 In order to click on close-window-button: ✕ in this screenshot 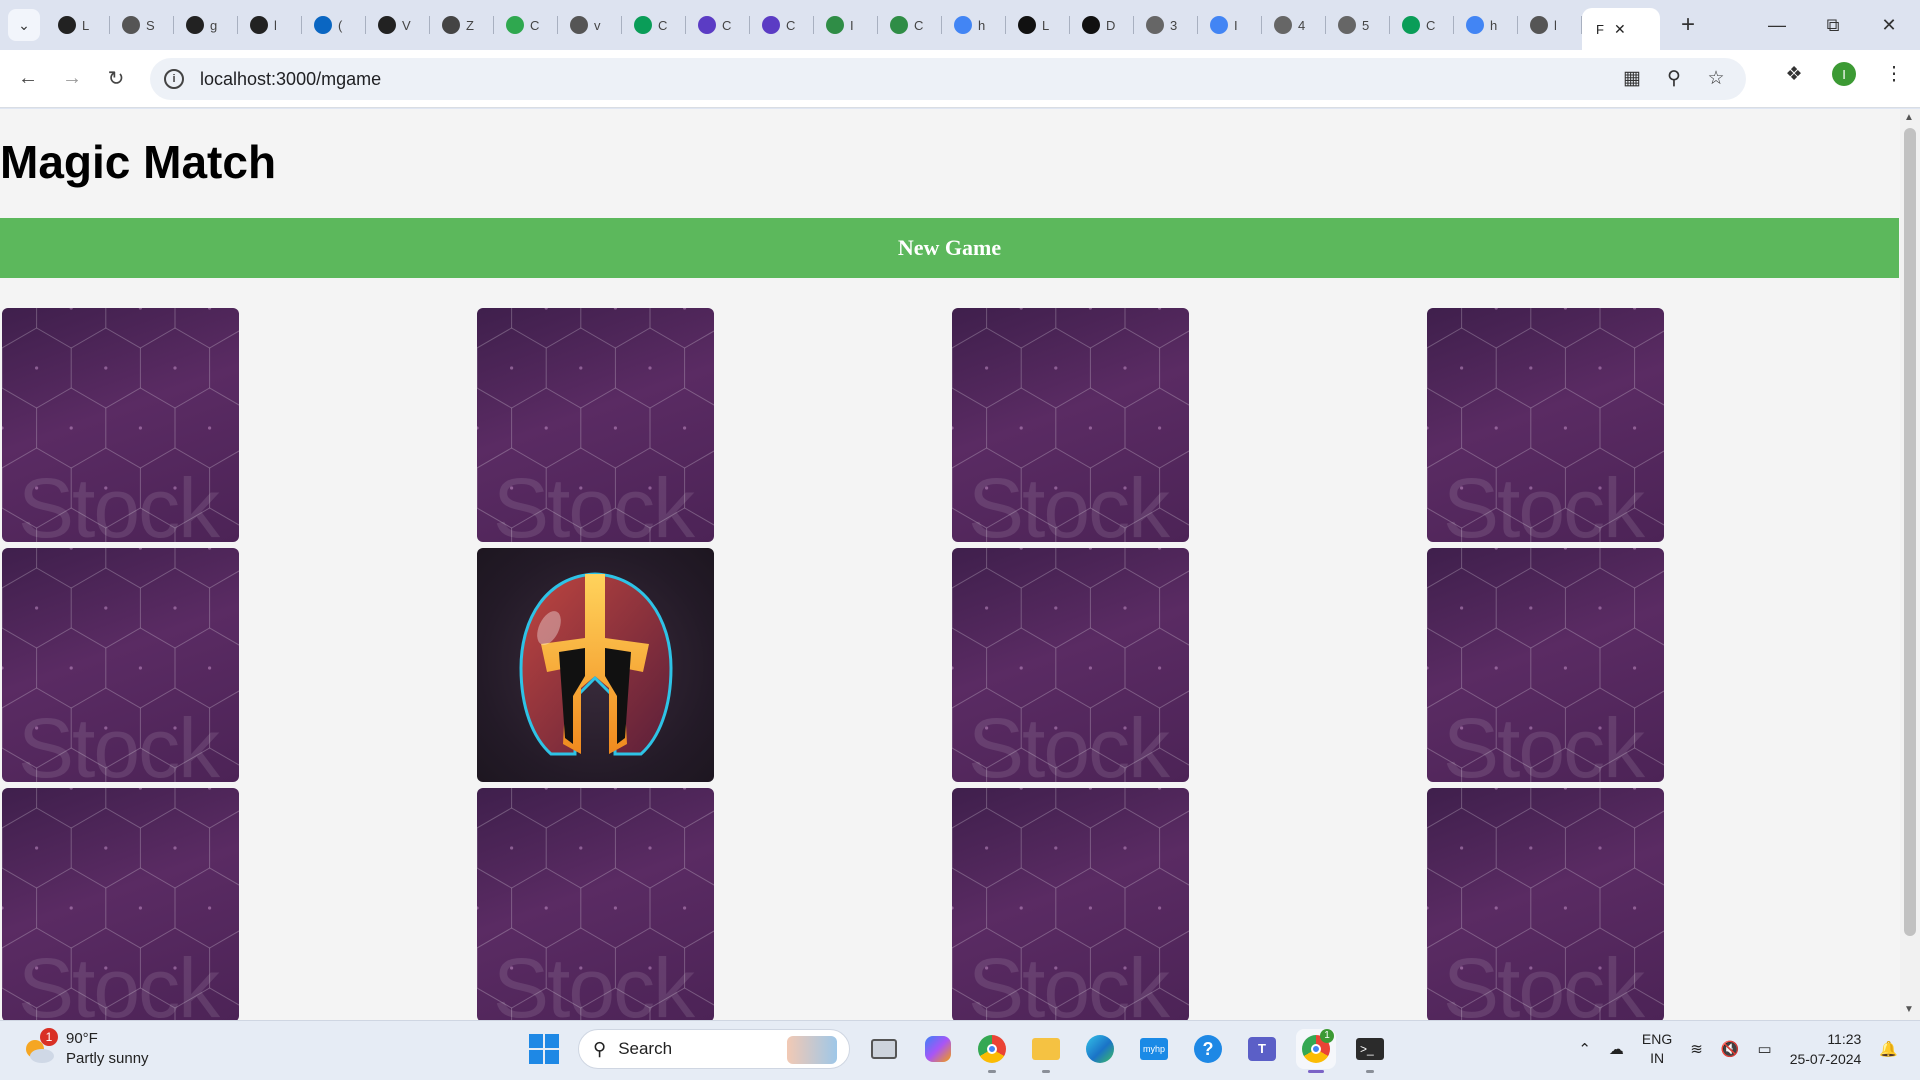, I will do `click(1889, 25)`.